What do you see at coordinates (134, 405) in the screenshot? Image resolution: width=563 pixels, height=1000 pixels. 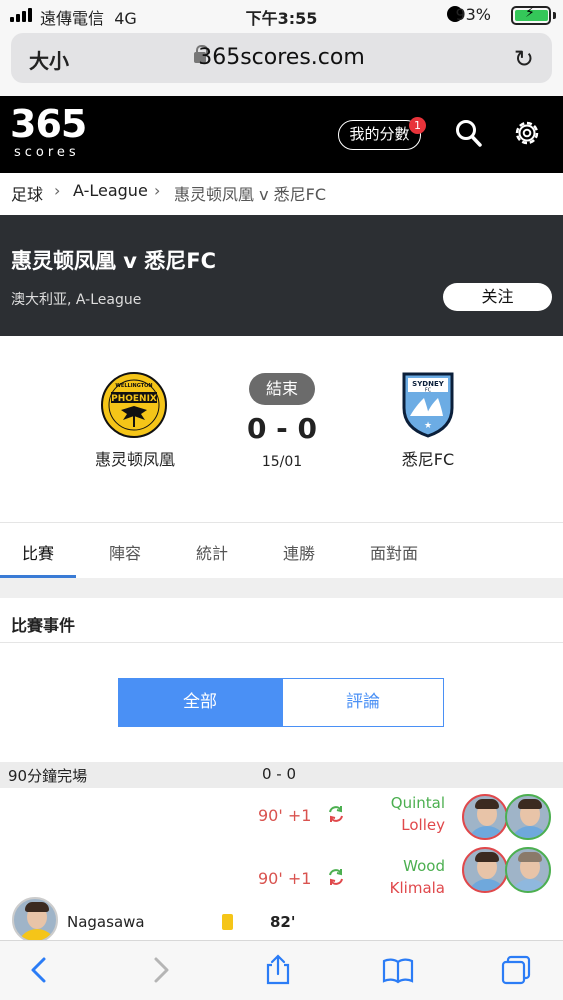 I see `home-team-logo: WELLINGTON PHOENIX` at bounding box center [134, 405].